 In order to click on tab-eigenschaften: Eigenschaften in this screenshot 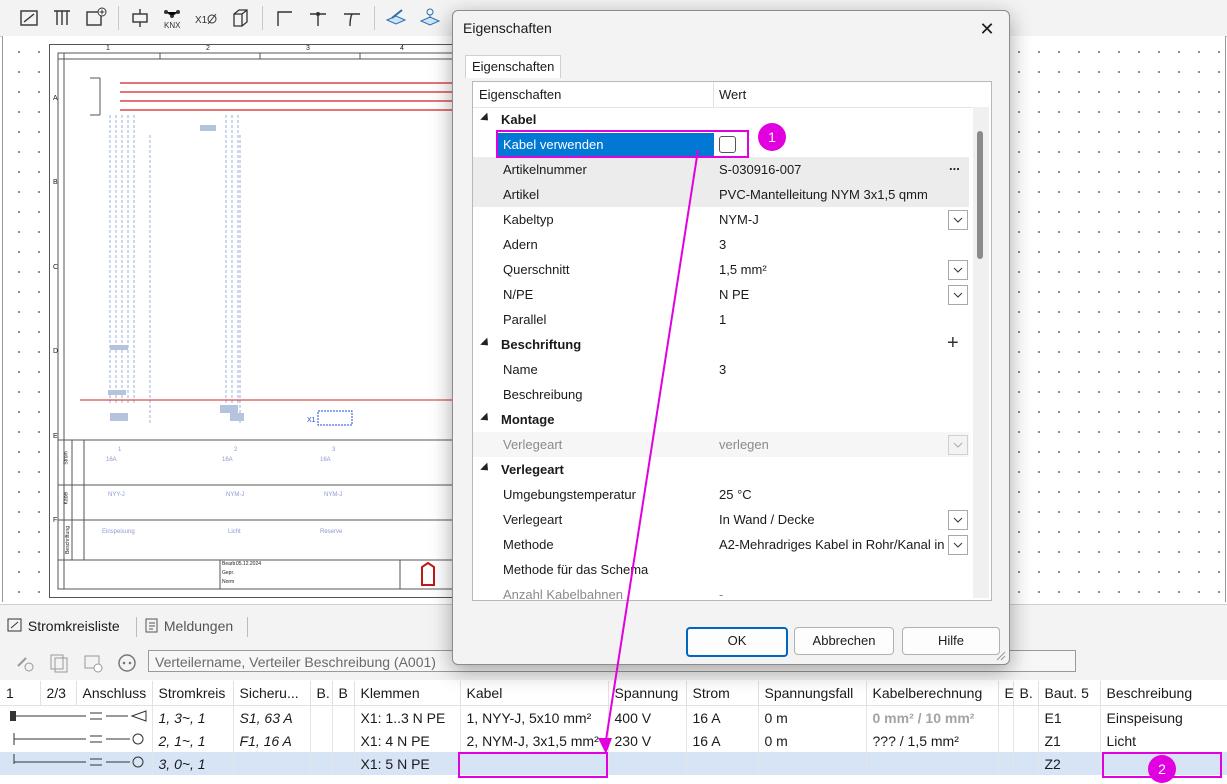, I will do `click(513, 66)`.